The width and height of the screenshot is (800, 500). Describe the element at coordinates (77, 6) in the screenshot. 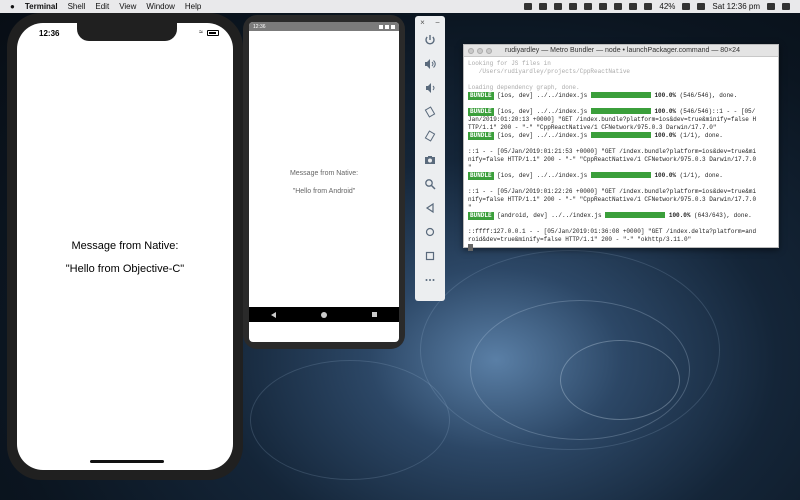

I see `menu-shell: Shell` at that location.